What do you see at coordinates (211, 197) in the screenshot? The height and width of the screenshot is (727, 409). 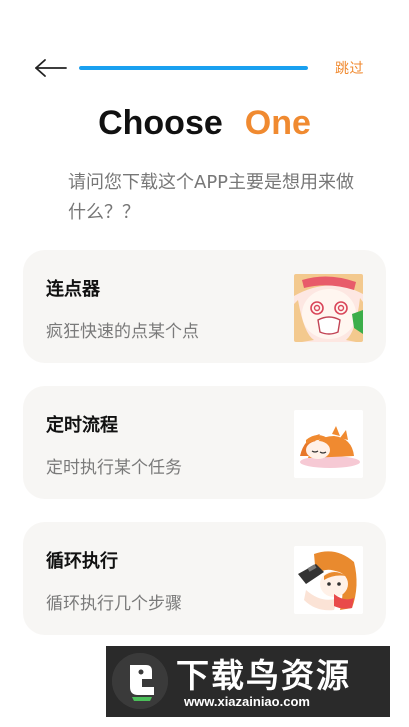 I see `question-text: 请问您下载这个APP主要是想用来做什么？？` at bounding box center [211, 197].